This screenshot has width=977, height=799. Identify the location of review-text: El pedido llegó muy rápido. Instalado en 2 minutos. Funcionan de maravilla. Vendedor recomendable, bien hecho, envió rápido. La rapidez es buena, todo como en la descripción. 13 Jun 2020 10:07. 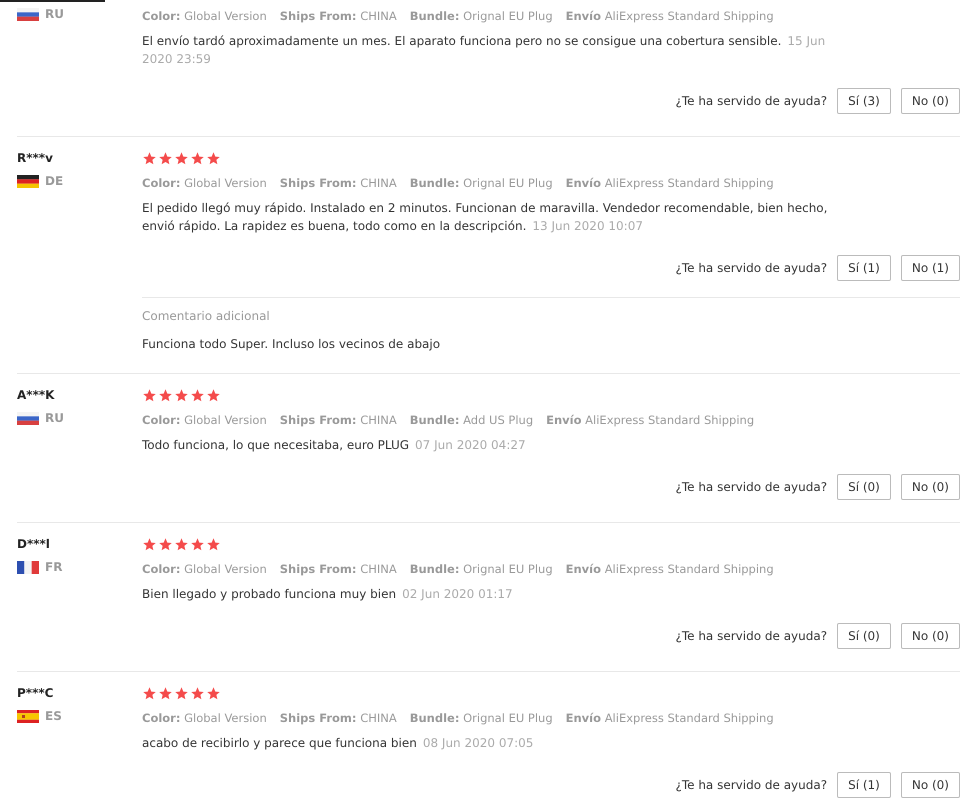
(485, 217).